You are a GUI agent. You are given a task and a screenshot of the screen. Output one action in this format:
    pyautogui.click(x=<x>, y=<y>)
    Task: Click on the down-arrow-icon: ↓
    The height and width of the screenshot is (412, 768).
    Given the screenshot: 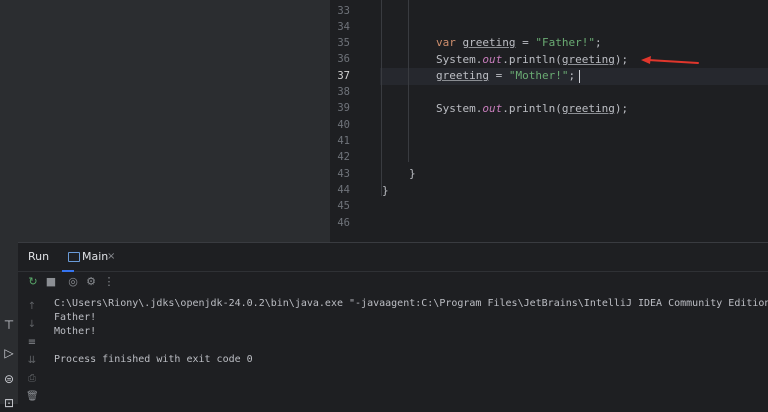 What is the action you would take?
    pyautogui.click(x=32, y=325)
    